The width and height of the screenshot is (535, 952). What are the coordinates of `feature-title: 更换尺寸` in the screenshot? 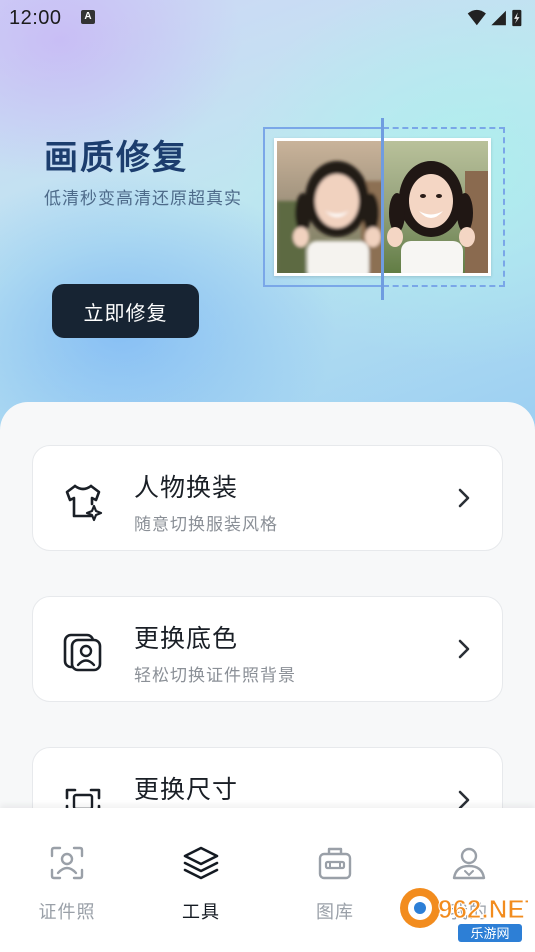 It's located at (186, 790).